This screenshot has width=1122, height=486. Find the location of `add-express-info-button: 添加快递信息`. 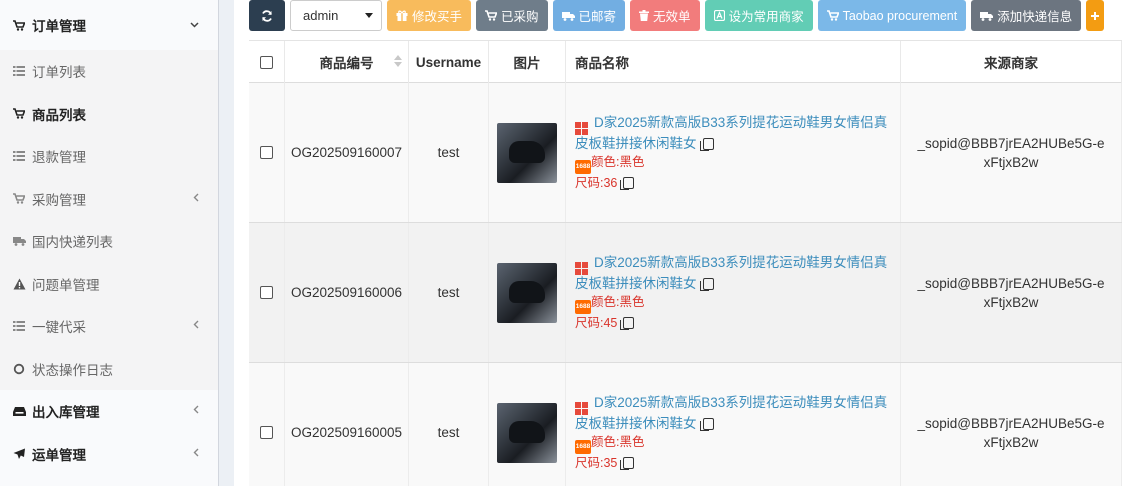

add-express-info-button: 添加快递信息 is located at coordinates (1026, 15).